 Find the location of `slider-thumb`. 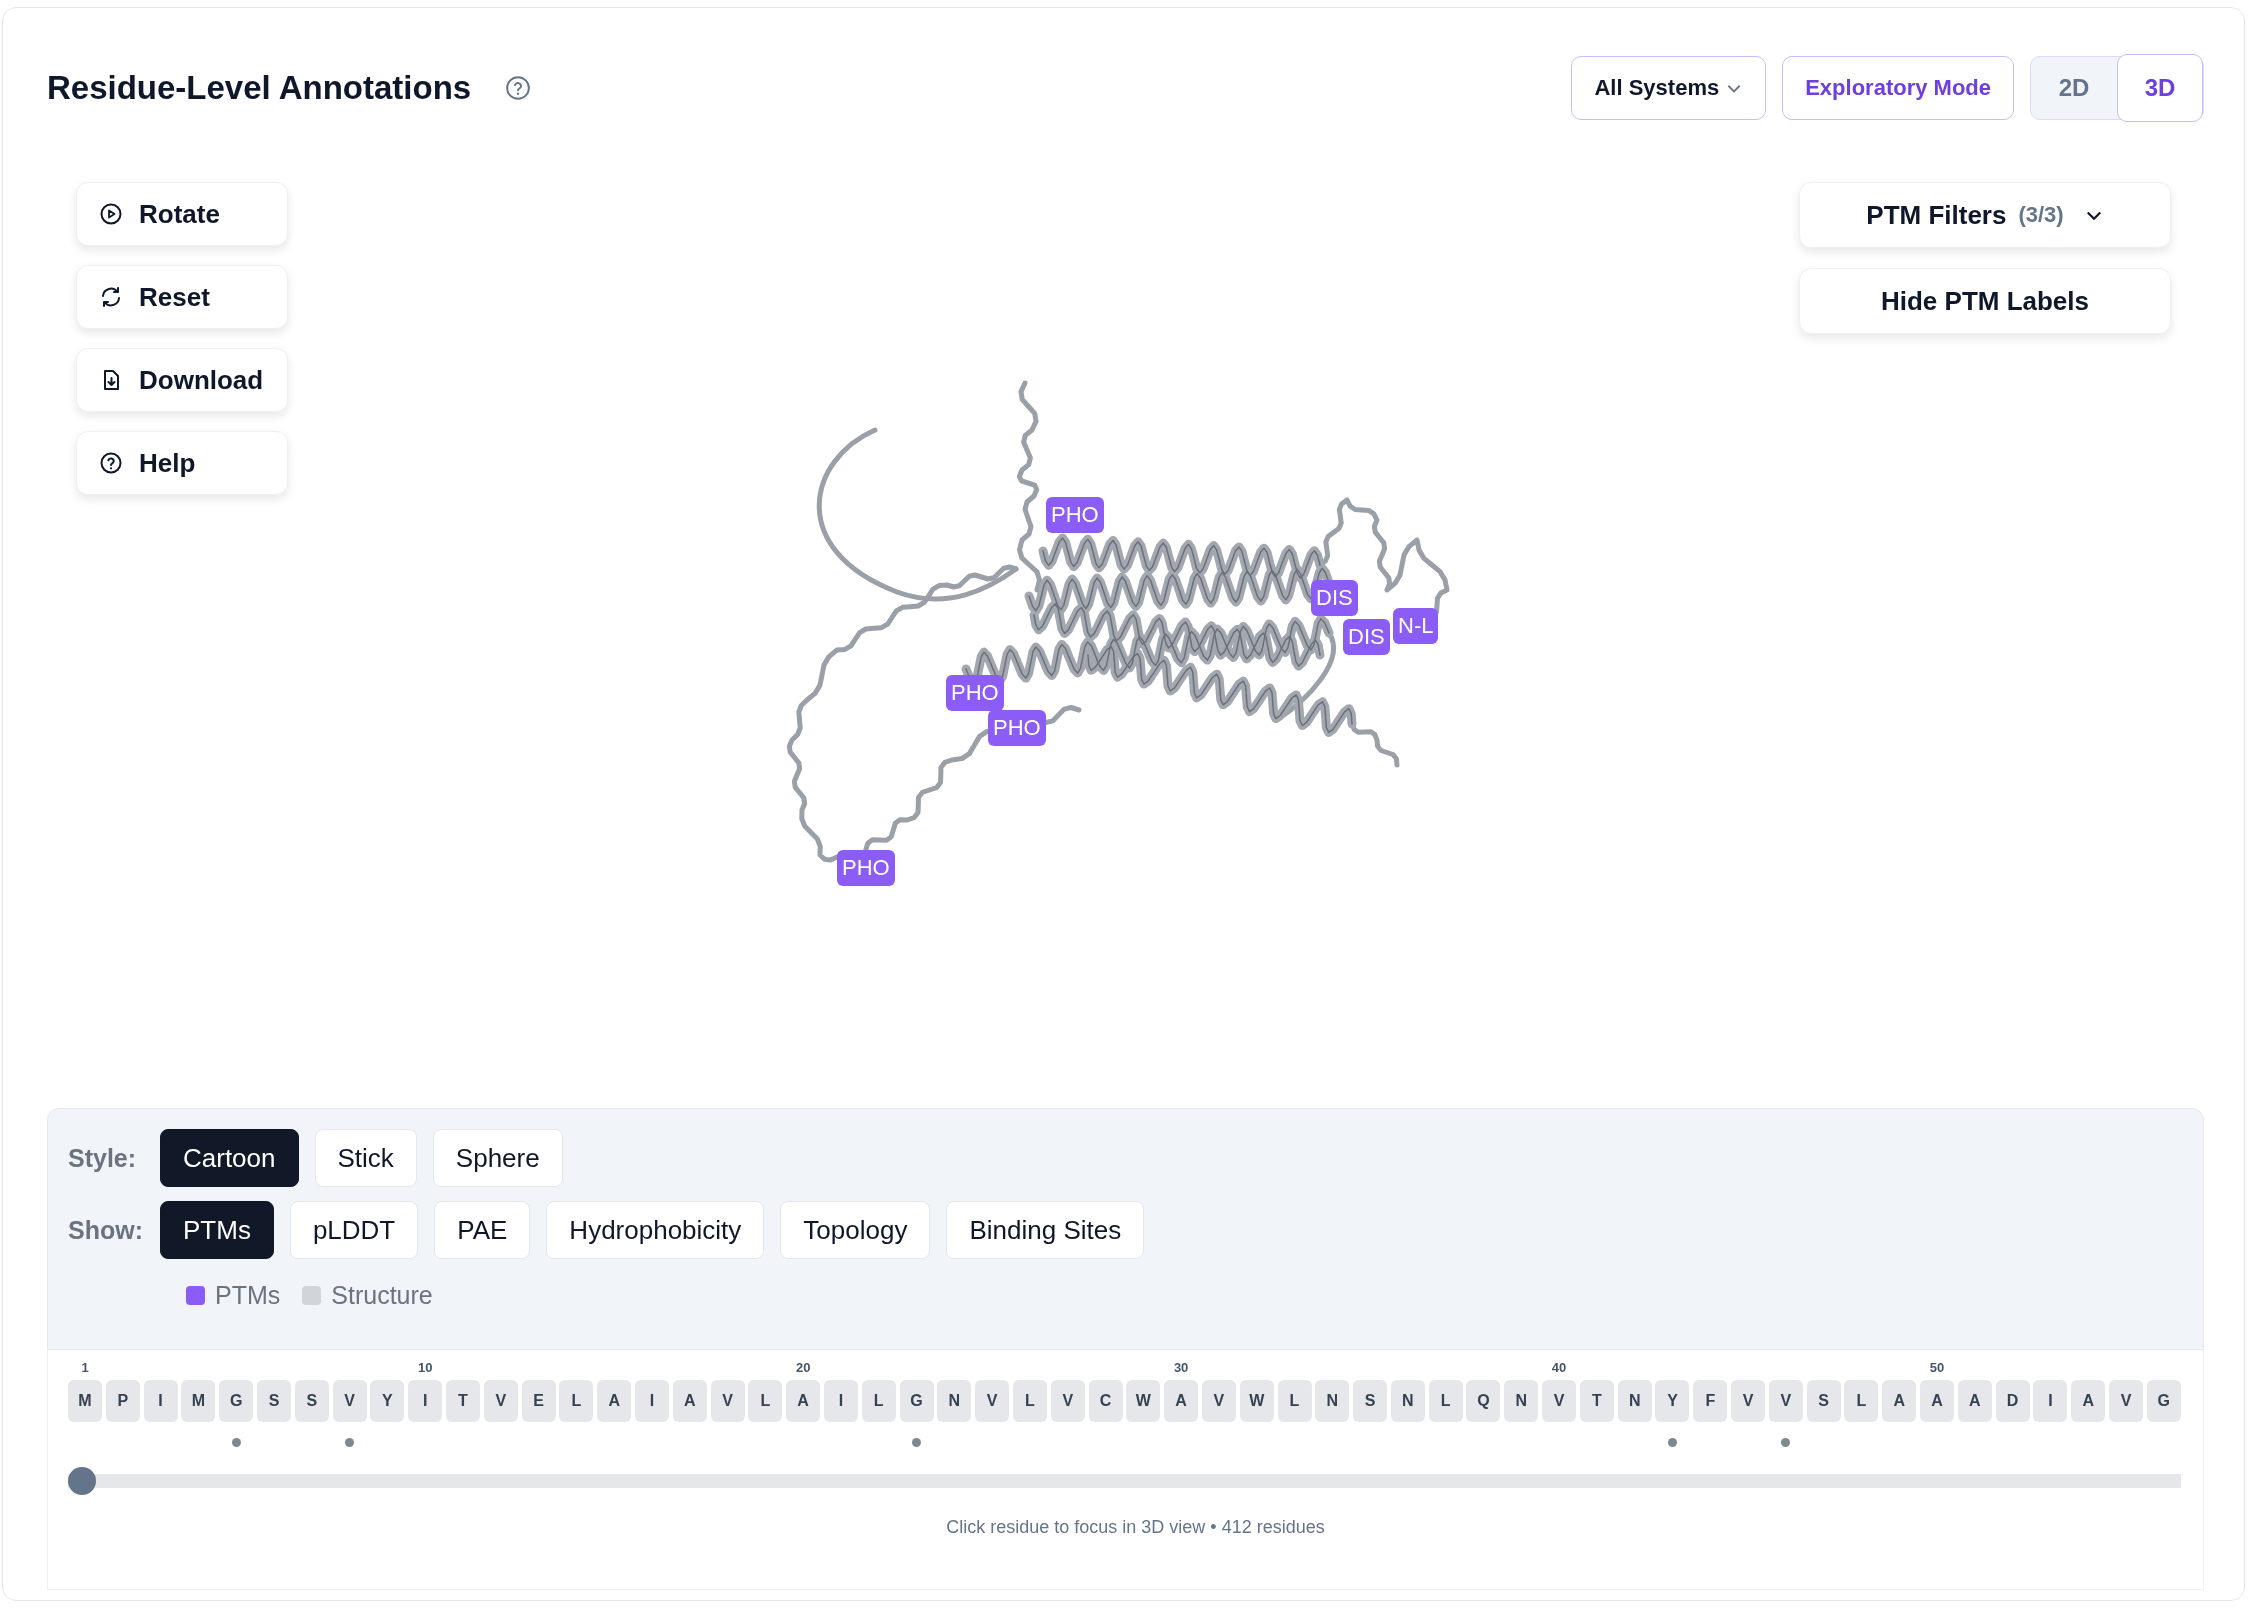

slider-thumb is located at coordinates (82, 1481).